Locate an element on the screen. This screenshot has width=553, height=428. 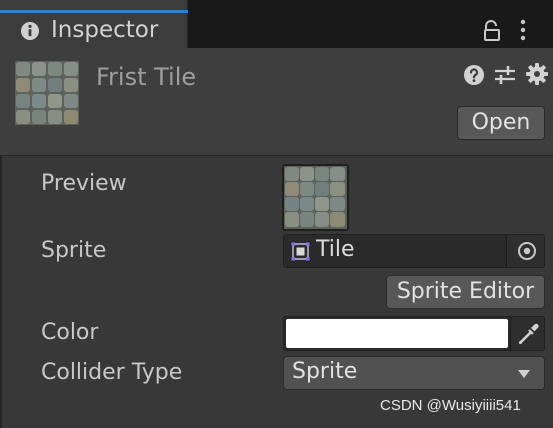
target-picker-icon is located at coordinates (527, 251).